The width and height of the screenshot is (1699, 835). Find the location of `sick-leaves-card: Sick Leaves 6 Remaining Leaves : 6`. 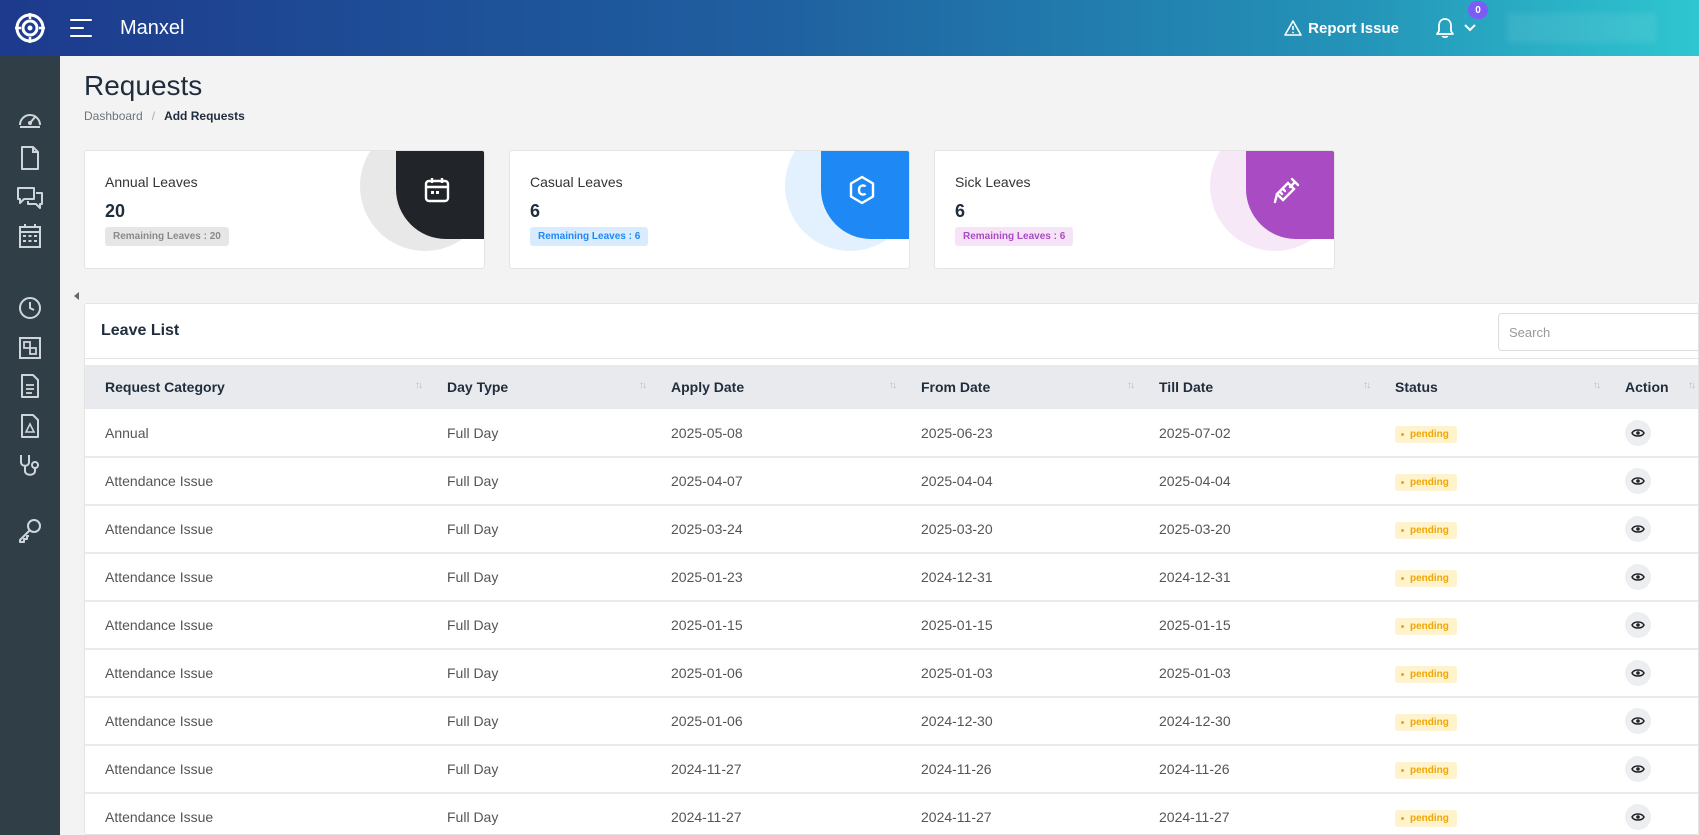

sick-leaves-card: Sick Leaves 6 Remaining Leaves : 6 is located at coordinates (1134, 209).